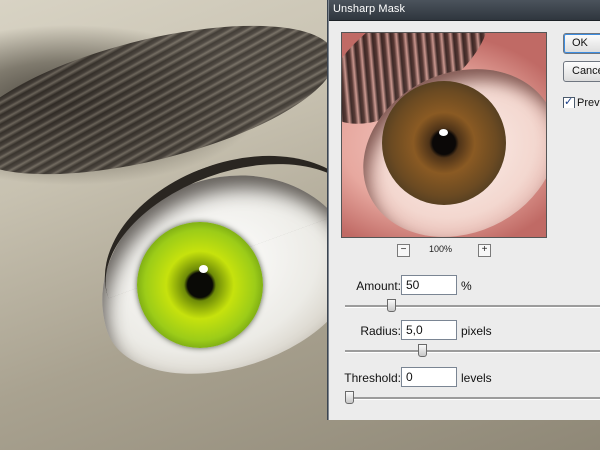 The width and height of the screenshot is (600, 450). What do you see at coordinates (203, 269) in the screenshot?
I see `iris-highlight` at bounding box center [203, 269].